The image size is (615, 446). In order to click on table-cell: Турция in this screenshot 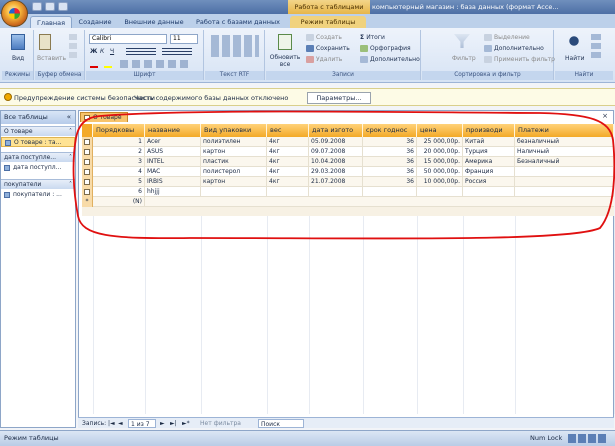, I will do `click(489, 152)`.